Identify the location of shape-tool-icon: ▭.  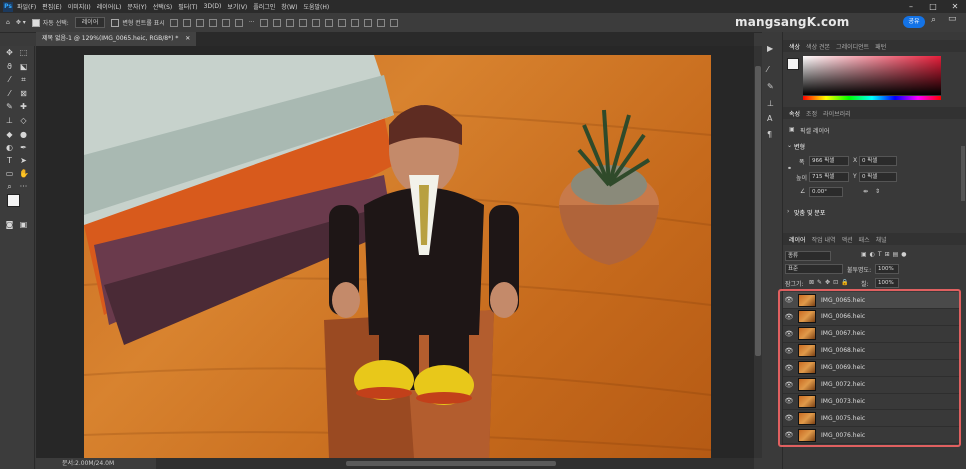
(9, 174).